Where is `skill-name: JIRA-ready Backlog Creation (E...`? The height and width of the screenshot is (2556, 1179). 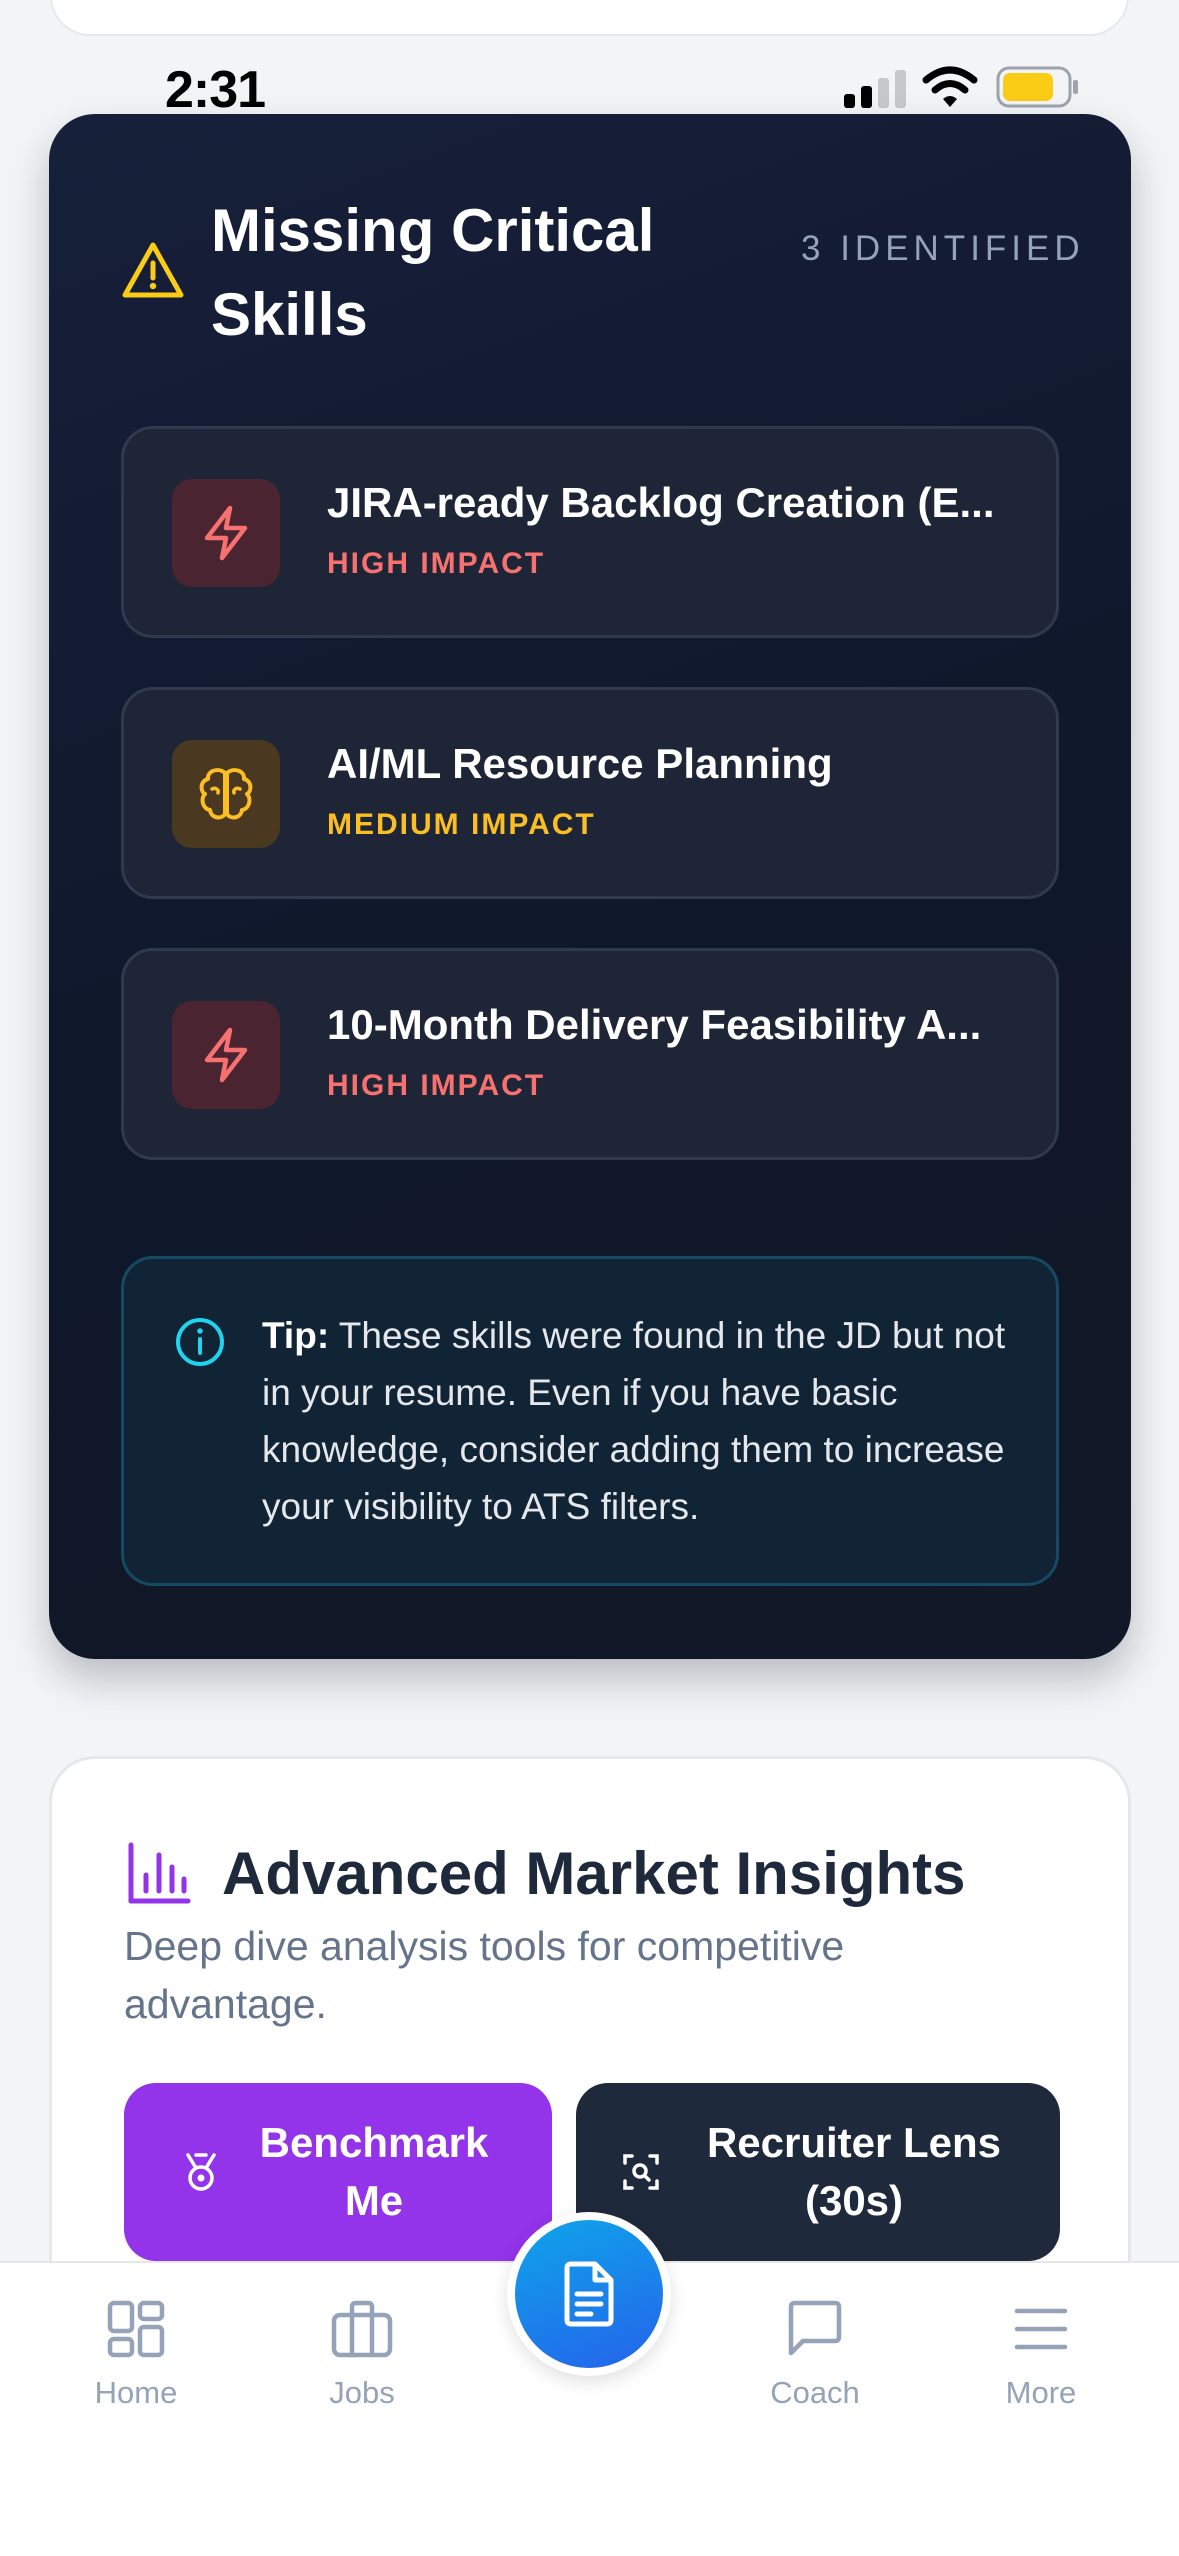
skill-name: JIRA-ready Backlog Creation (E... is located at coordinates (661, 502).